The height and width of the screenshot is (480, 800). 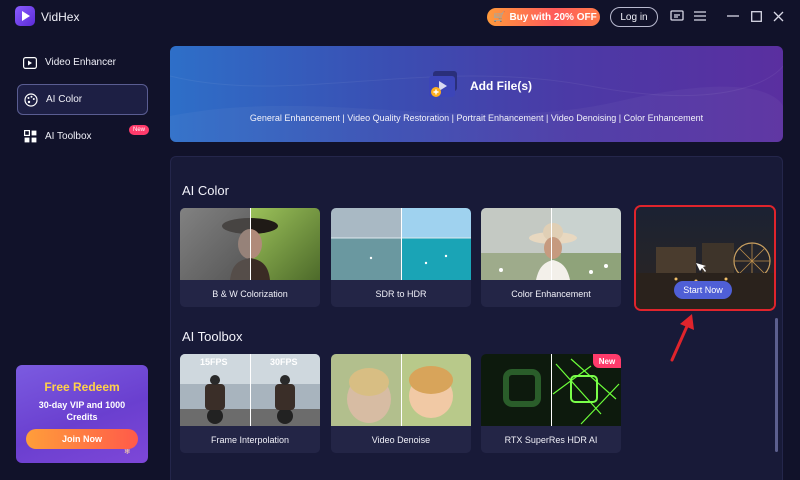 I want to click on app-name: VidHex, so click(x=60, y=17).